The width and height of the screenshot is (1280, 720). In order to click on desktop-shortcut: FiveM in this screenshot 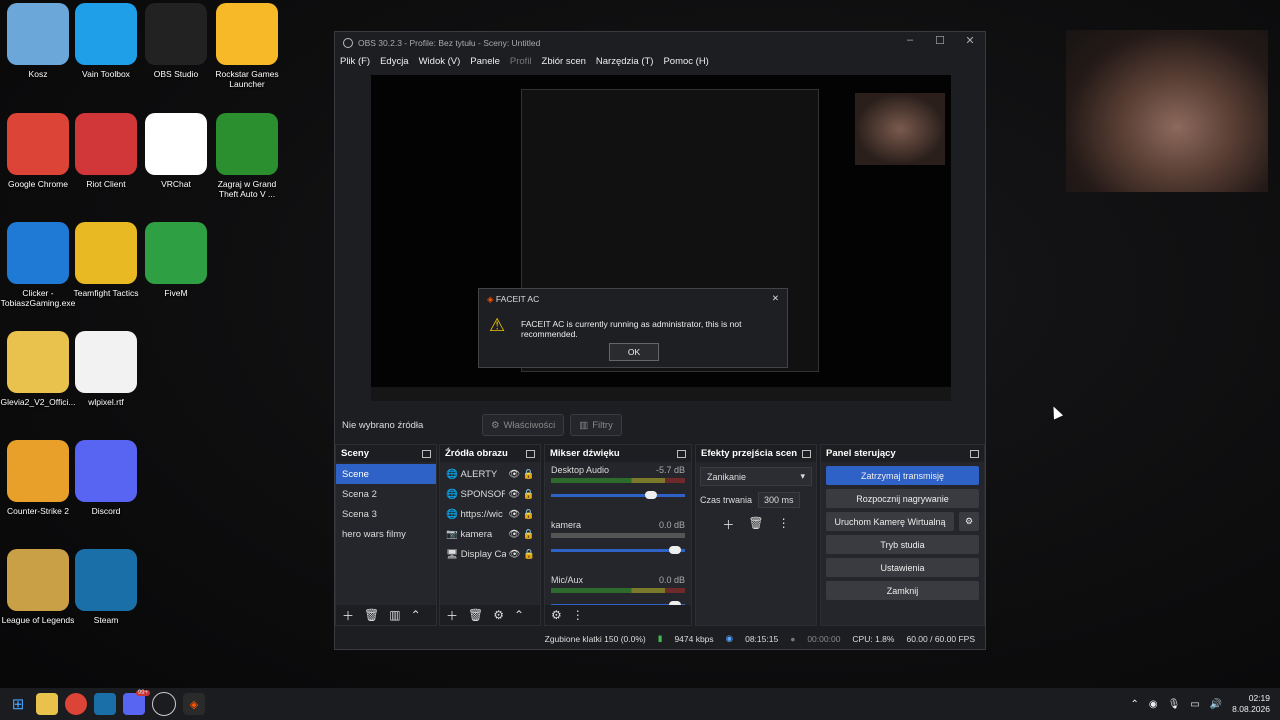, I will do `click(176, 260)`.